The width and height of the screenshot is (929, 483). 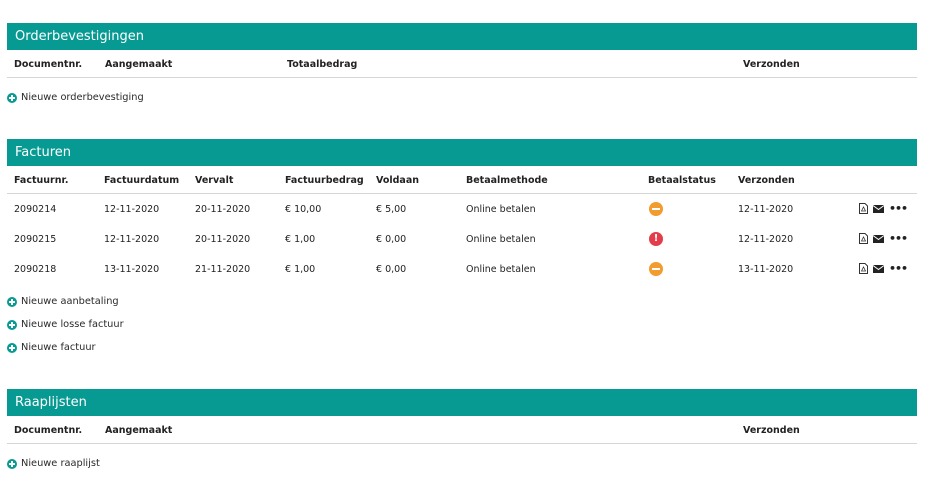 I want to click on invoice-sent: 13-11-2020, so click(x=766, y=269).